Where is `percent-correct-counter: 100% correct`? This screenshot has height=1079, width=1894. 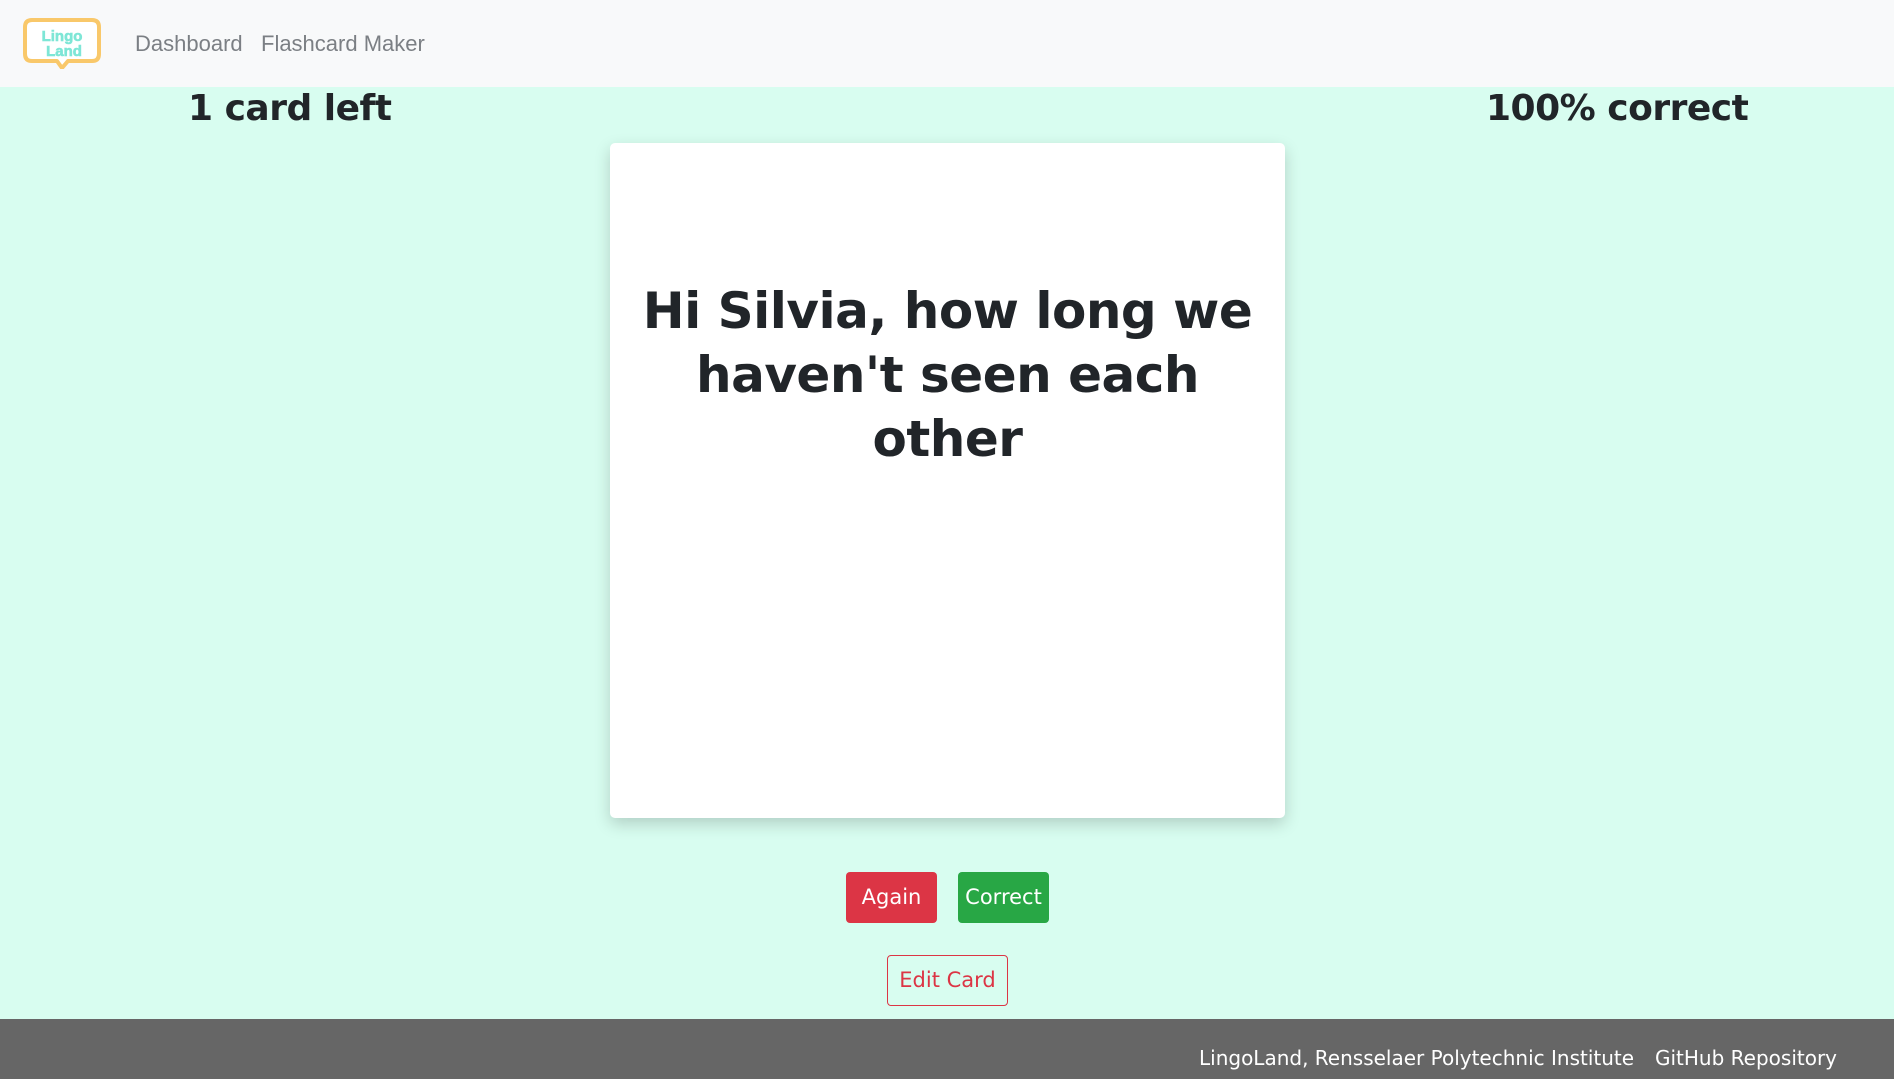 percent-correct-counter: 100% correct is located at coordinates (1617, 108).